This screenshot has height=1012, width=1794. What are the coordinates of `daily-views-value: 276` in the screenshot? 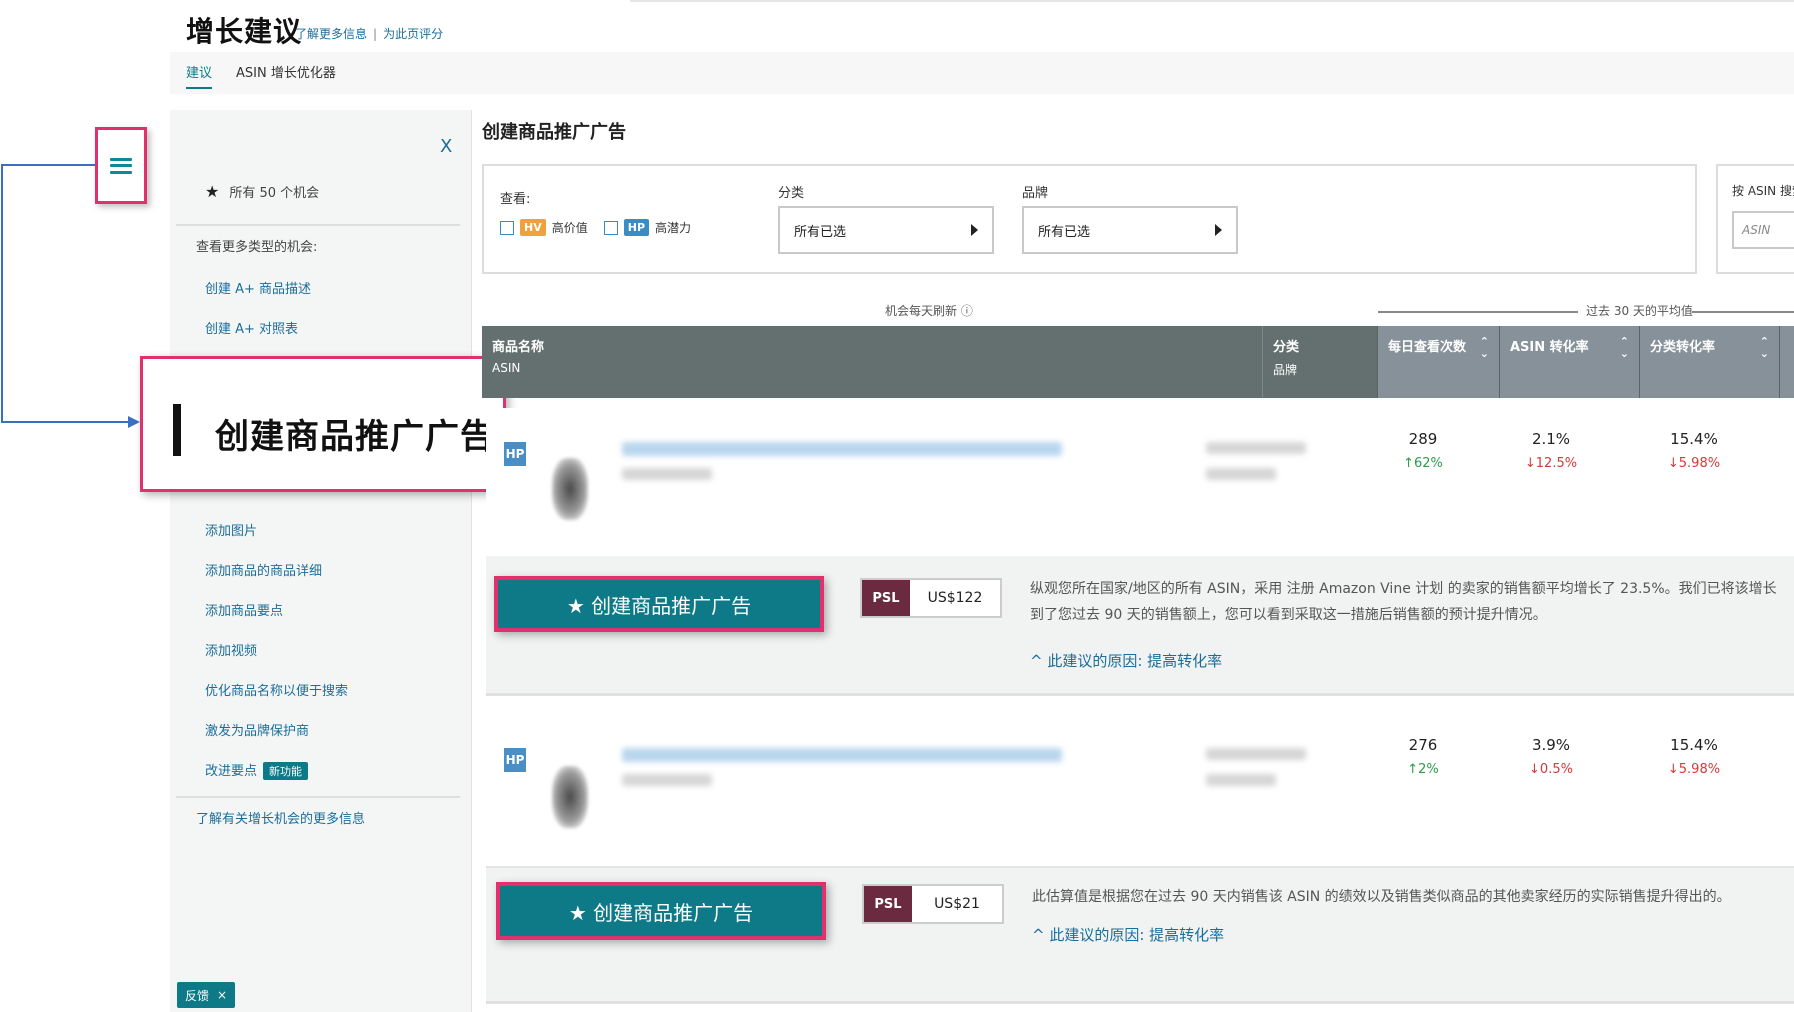 It's located at (1423, 745).